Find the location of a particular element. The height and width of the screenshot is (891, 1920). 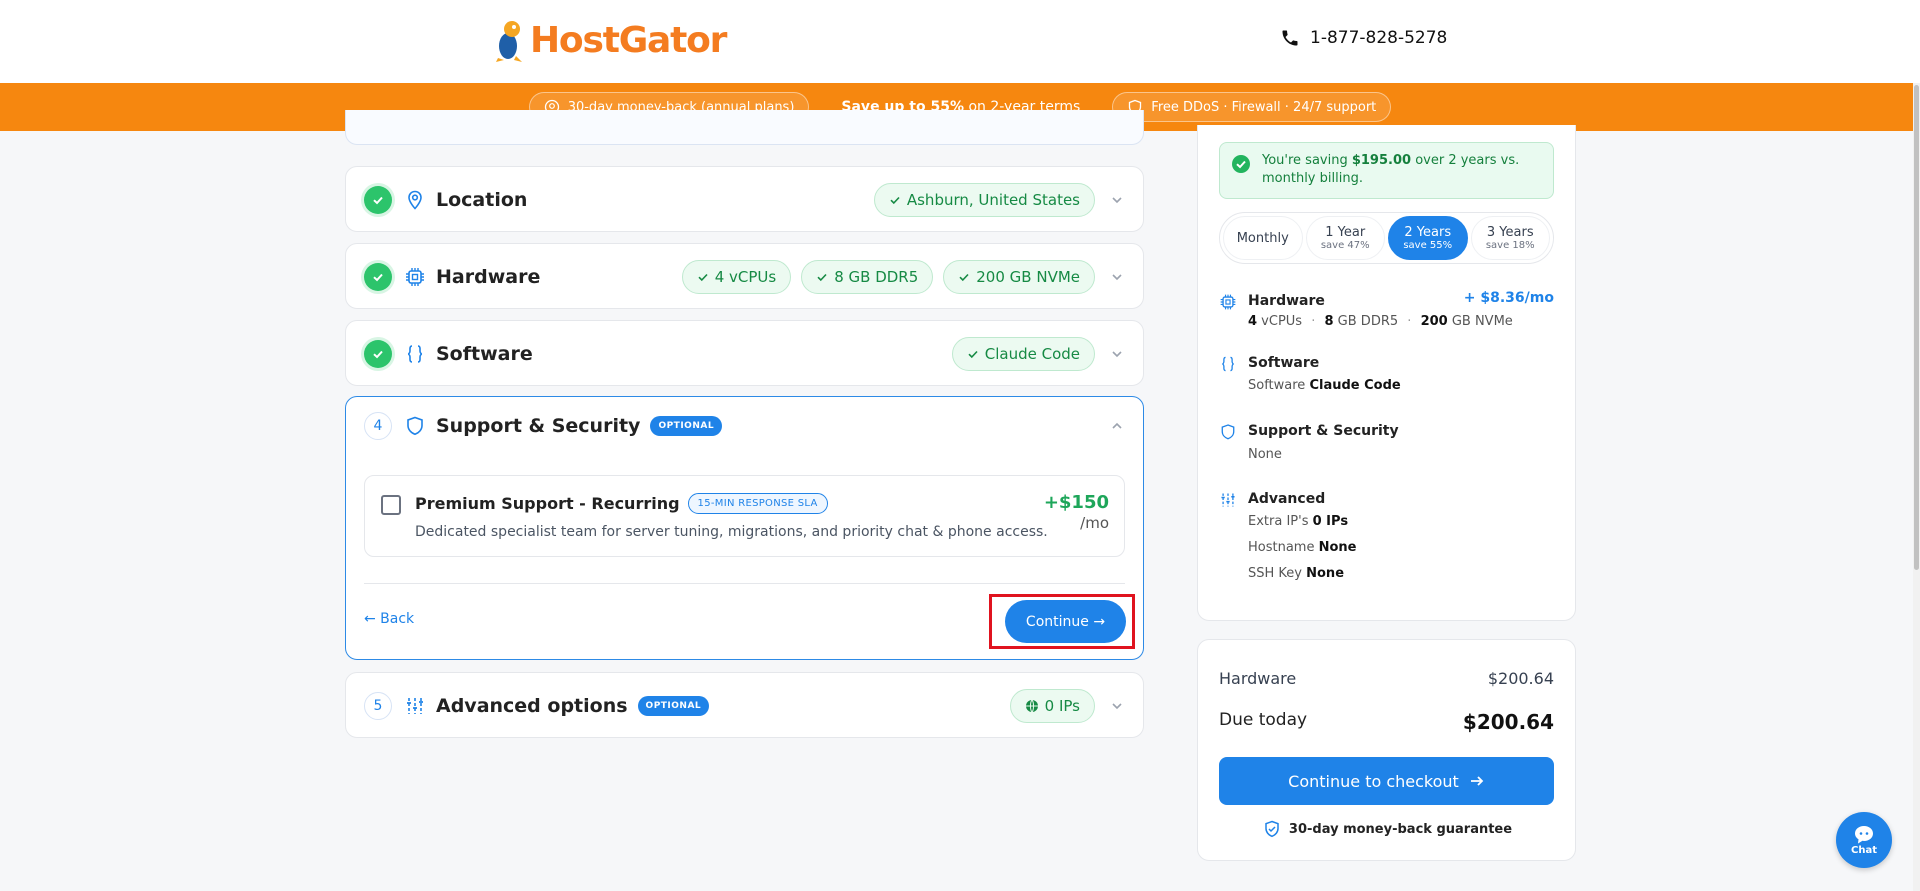

step-advanced-options: 5 Advanced options OPTIONAL 0 IPs is located at coordinates (744, 705).